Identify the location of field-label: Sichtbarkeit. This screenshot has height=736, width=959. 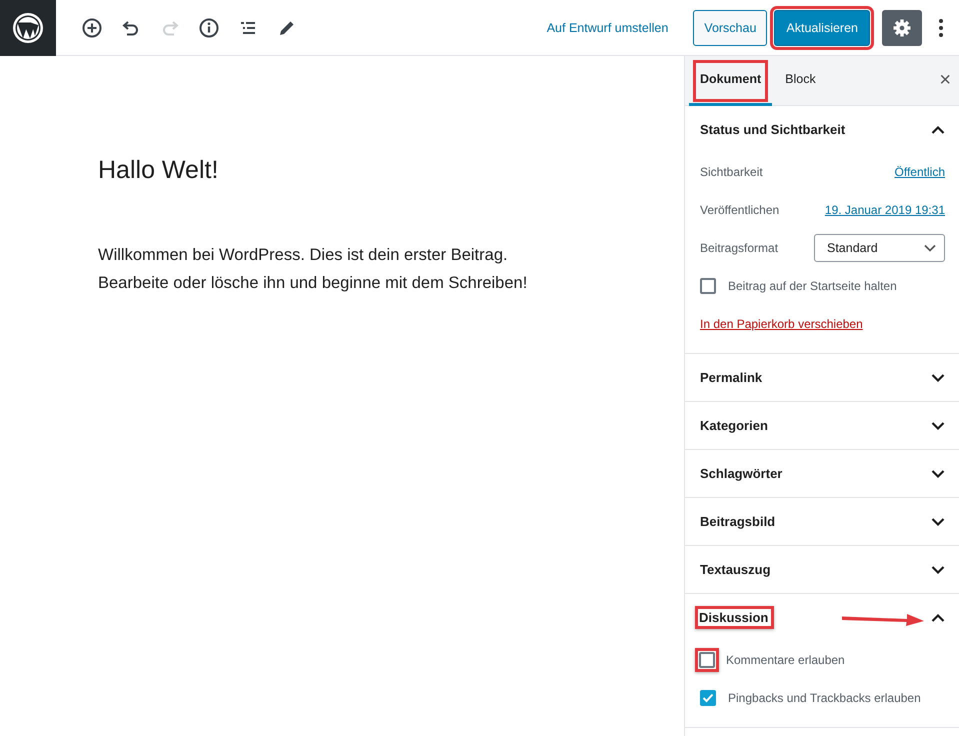
(731, 172).